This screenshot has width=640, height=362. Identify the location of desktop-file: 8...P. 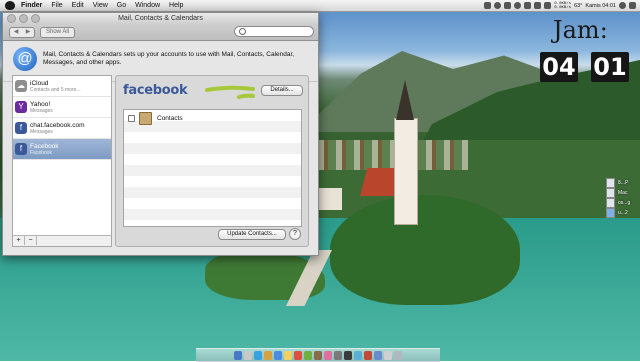
(621, 183).